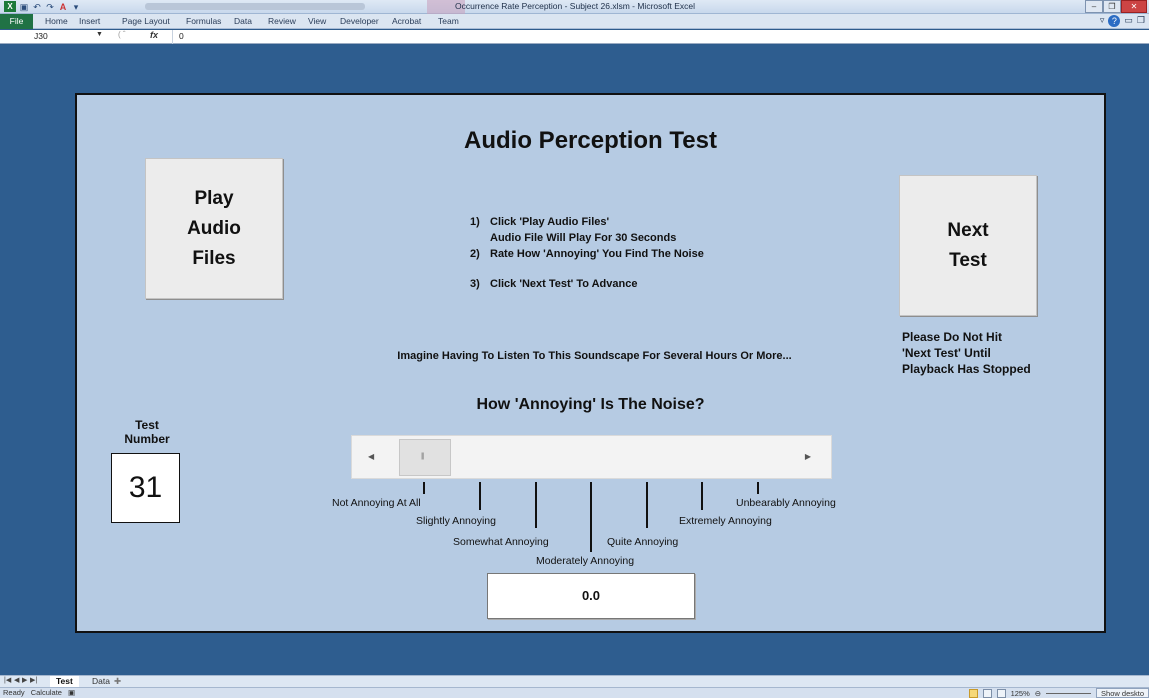 Image resolution: width=1149 pixels, height=698 pixels. Describe the element at coordinates (564, 284) in the screenshot. I see `step-3-text: Click 'Next Test' To Advance` at that location.